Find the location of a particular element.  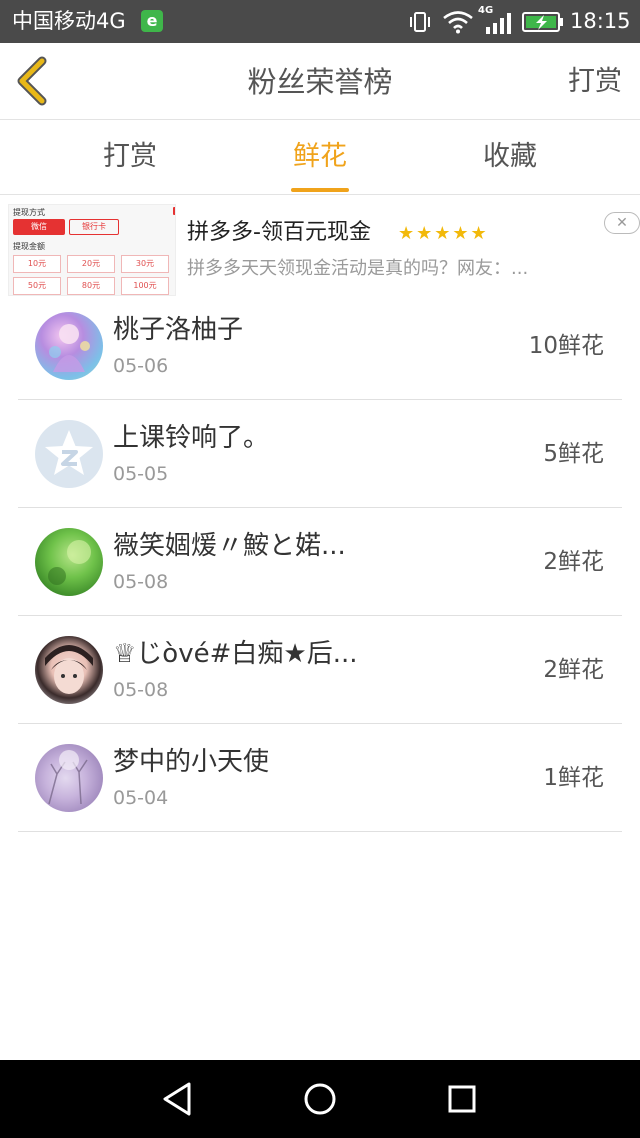

fan-date: 05-06 is located at coordinates (141, 366).